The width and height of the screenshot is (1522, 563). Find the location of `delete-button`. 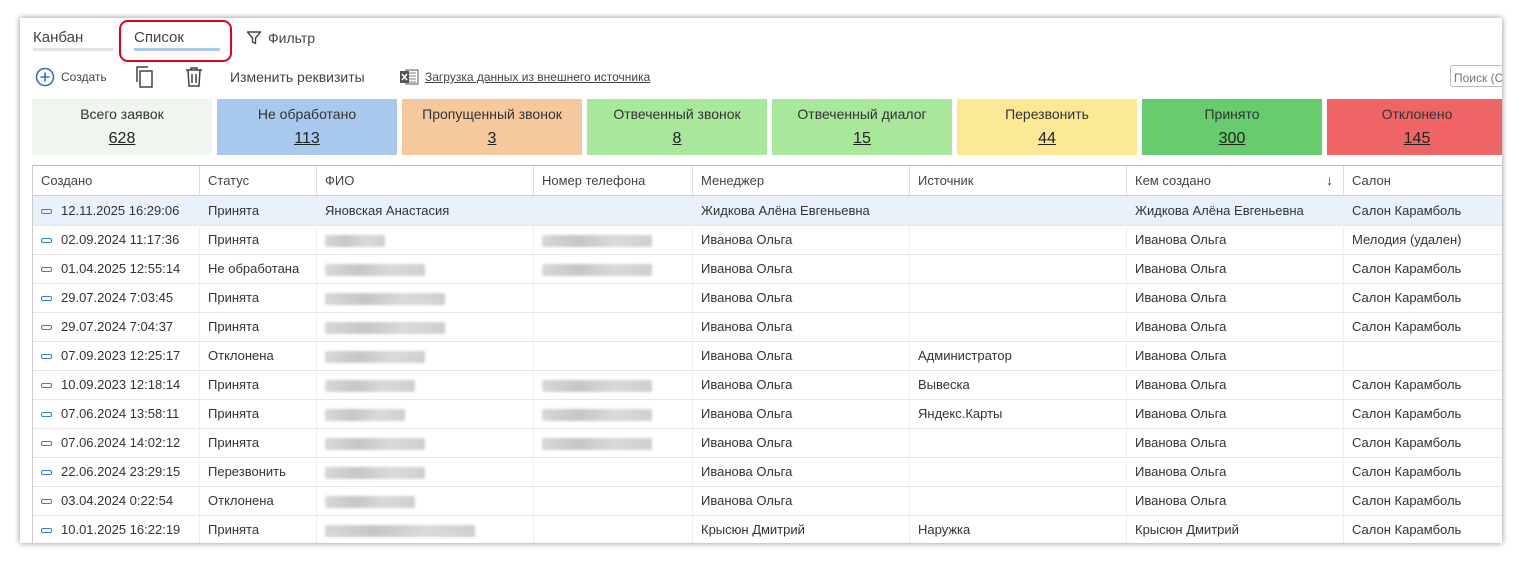

delete-button is located at coordinates (194, 77).